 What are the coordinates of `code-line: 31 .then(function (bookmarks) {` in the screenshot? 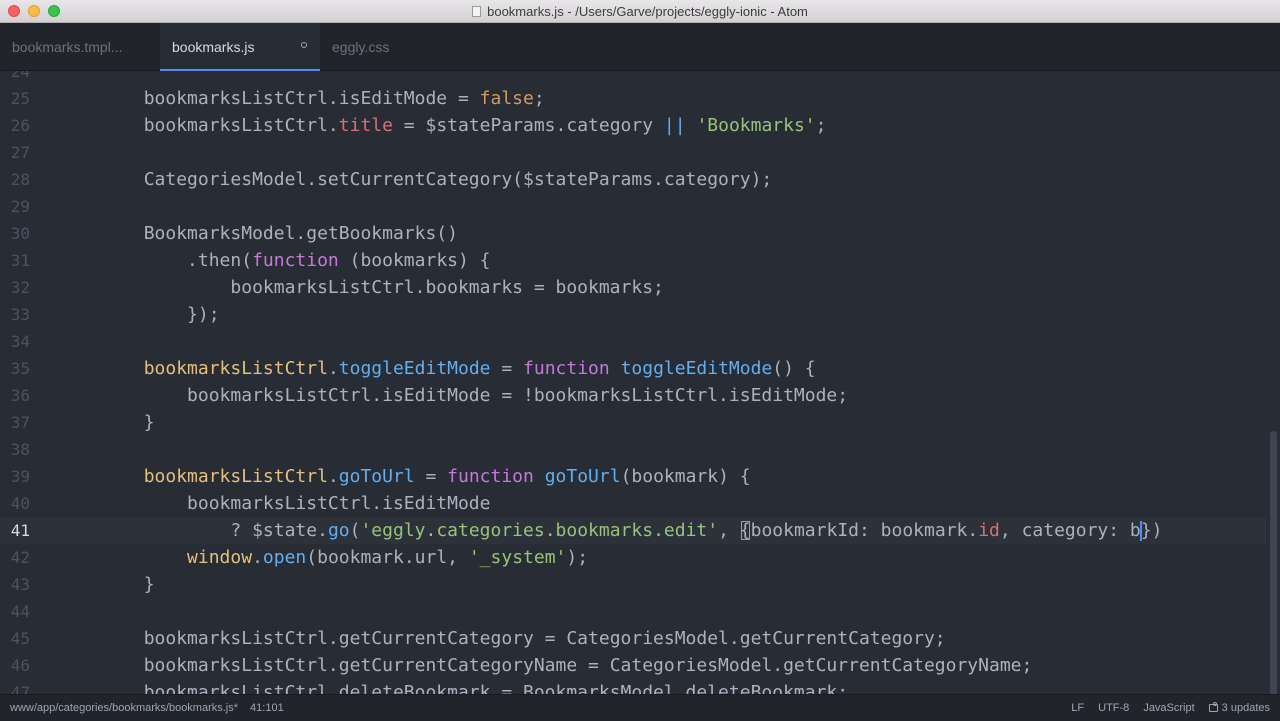 It's located at (633, 260).